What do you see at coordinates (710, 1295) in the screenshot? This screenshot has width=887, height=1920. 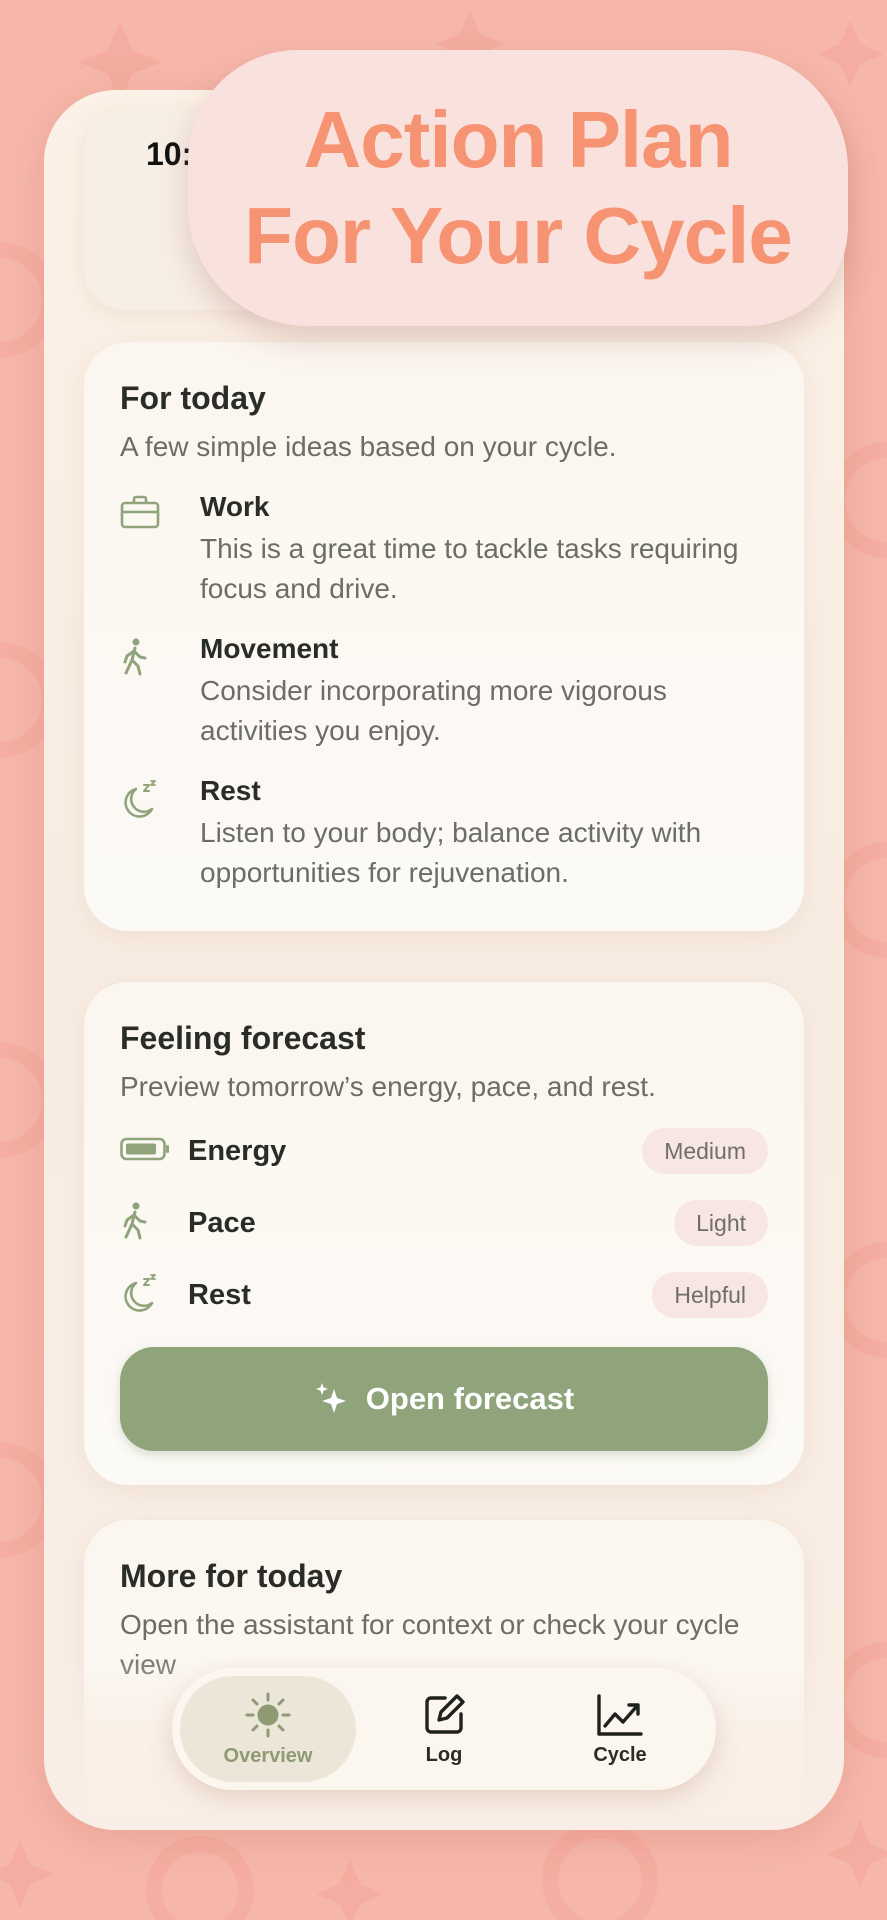 I see `status-badge: Helpful` at bounding box center [710, 1295].